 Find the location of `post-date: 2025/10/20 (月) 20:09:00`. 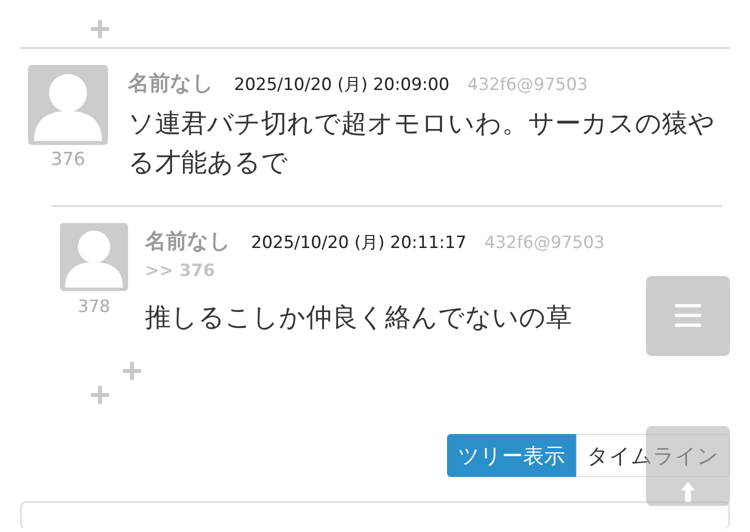

post-date: 2025/10/20 (月) 20:09:00 is located at coordinates (342, 85).